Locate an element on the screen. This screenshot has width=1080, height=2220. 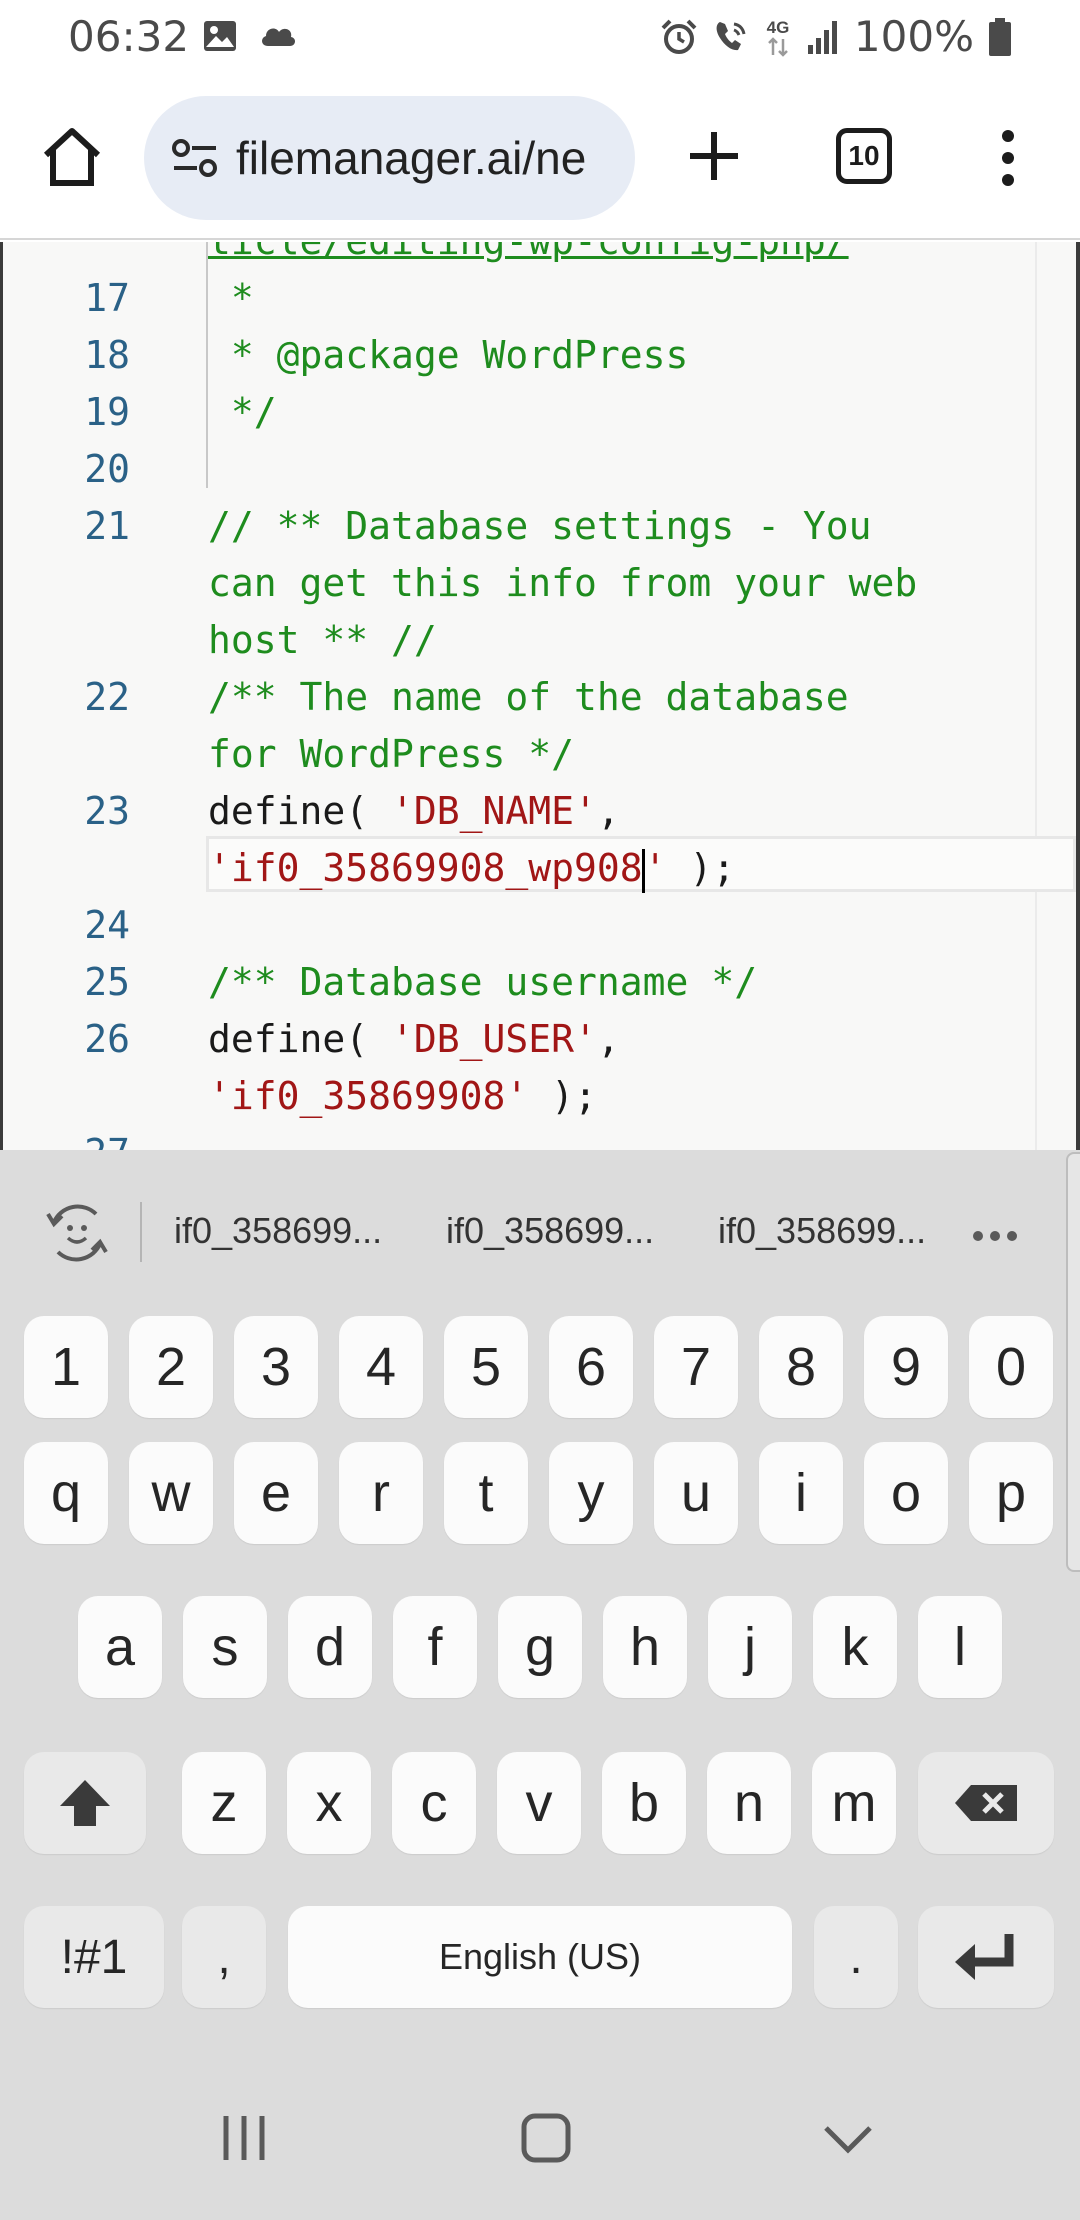
code-link: ticle/editing-wp-config-php/ is located at coordinates (528, 252).